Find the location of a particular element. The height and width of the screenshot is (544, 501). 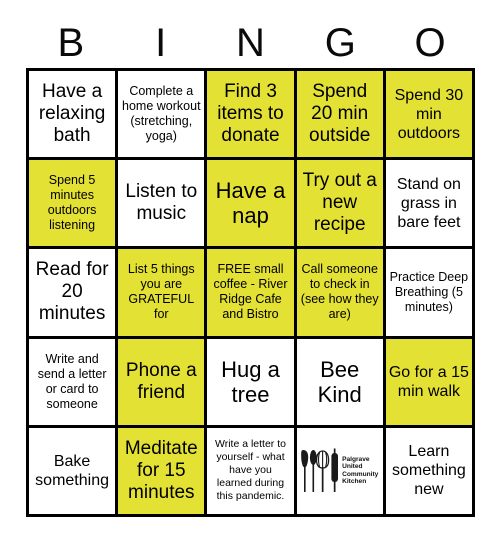

bingo-cell-r2c2: Listen to music is located at coordinates (163, 205).